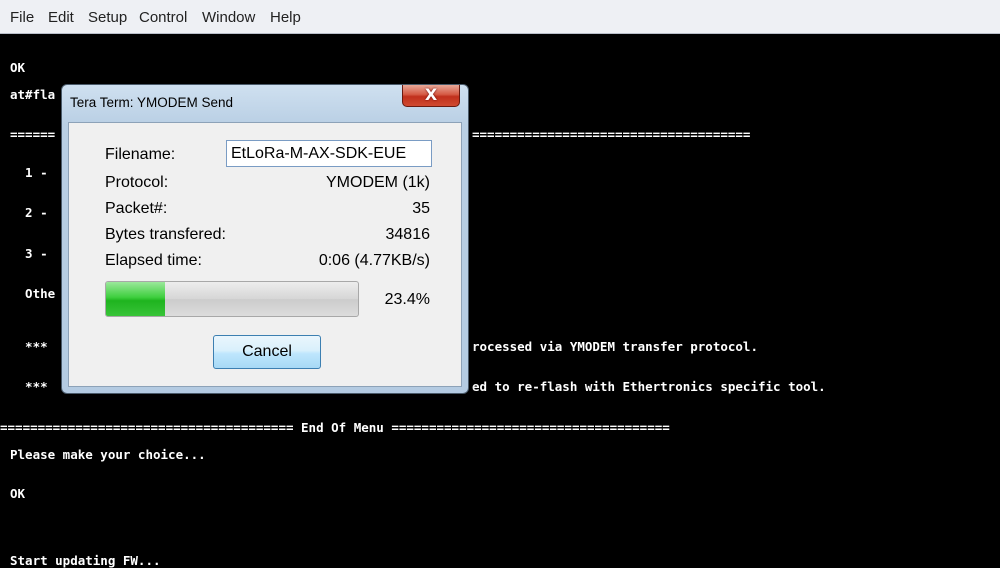  What do you see at coordinates (267, 352) in the screenshot?
I see `cancel-button: Cancel` at bounding box center [267, 352].